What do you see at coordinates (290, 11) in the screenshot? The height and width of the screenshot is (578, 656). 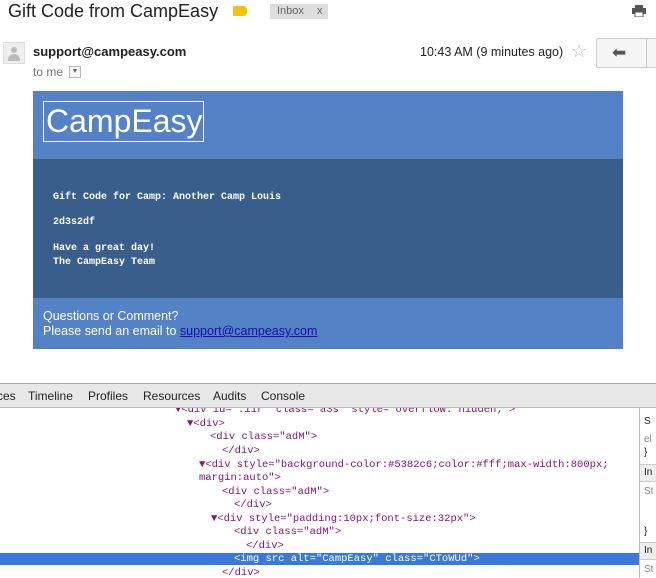 I see `inbox-label-text: Inbox` at bounding box center [290, 11].